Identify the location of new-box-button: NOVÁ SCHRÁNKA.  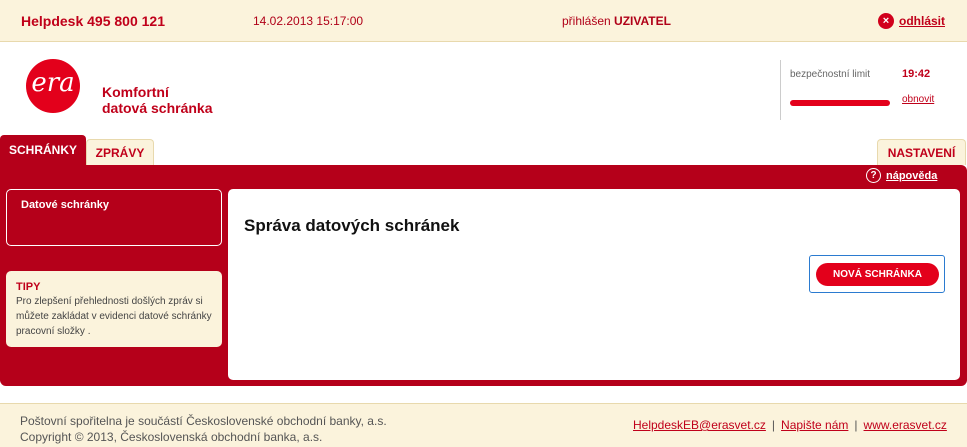
(877, 274).